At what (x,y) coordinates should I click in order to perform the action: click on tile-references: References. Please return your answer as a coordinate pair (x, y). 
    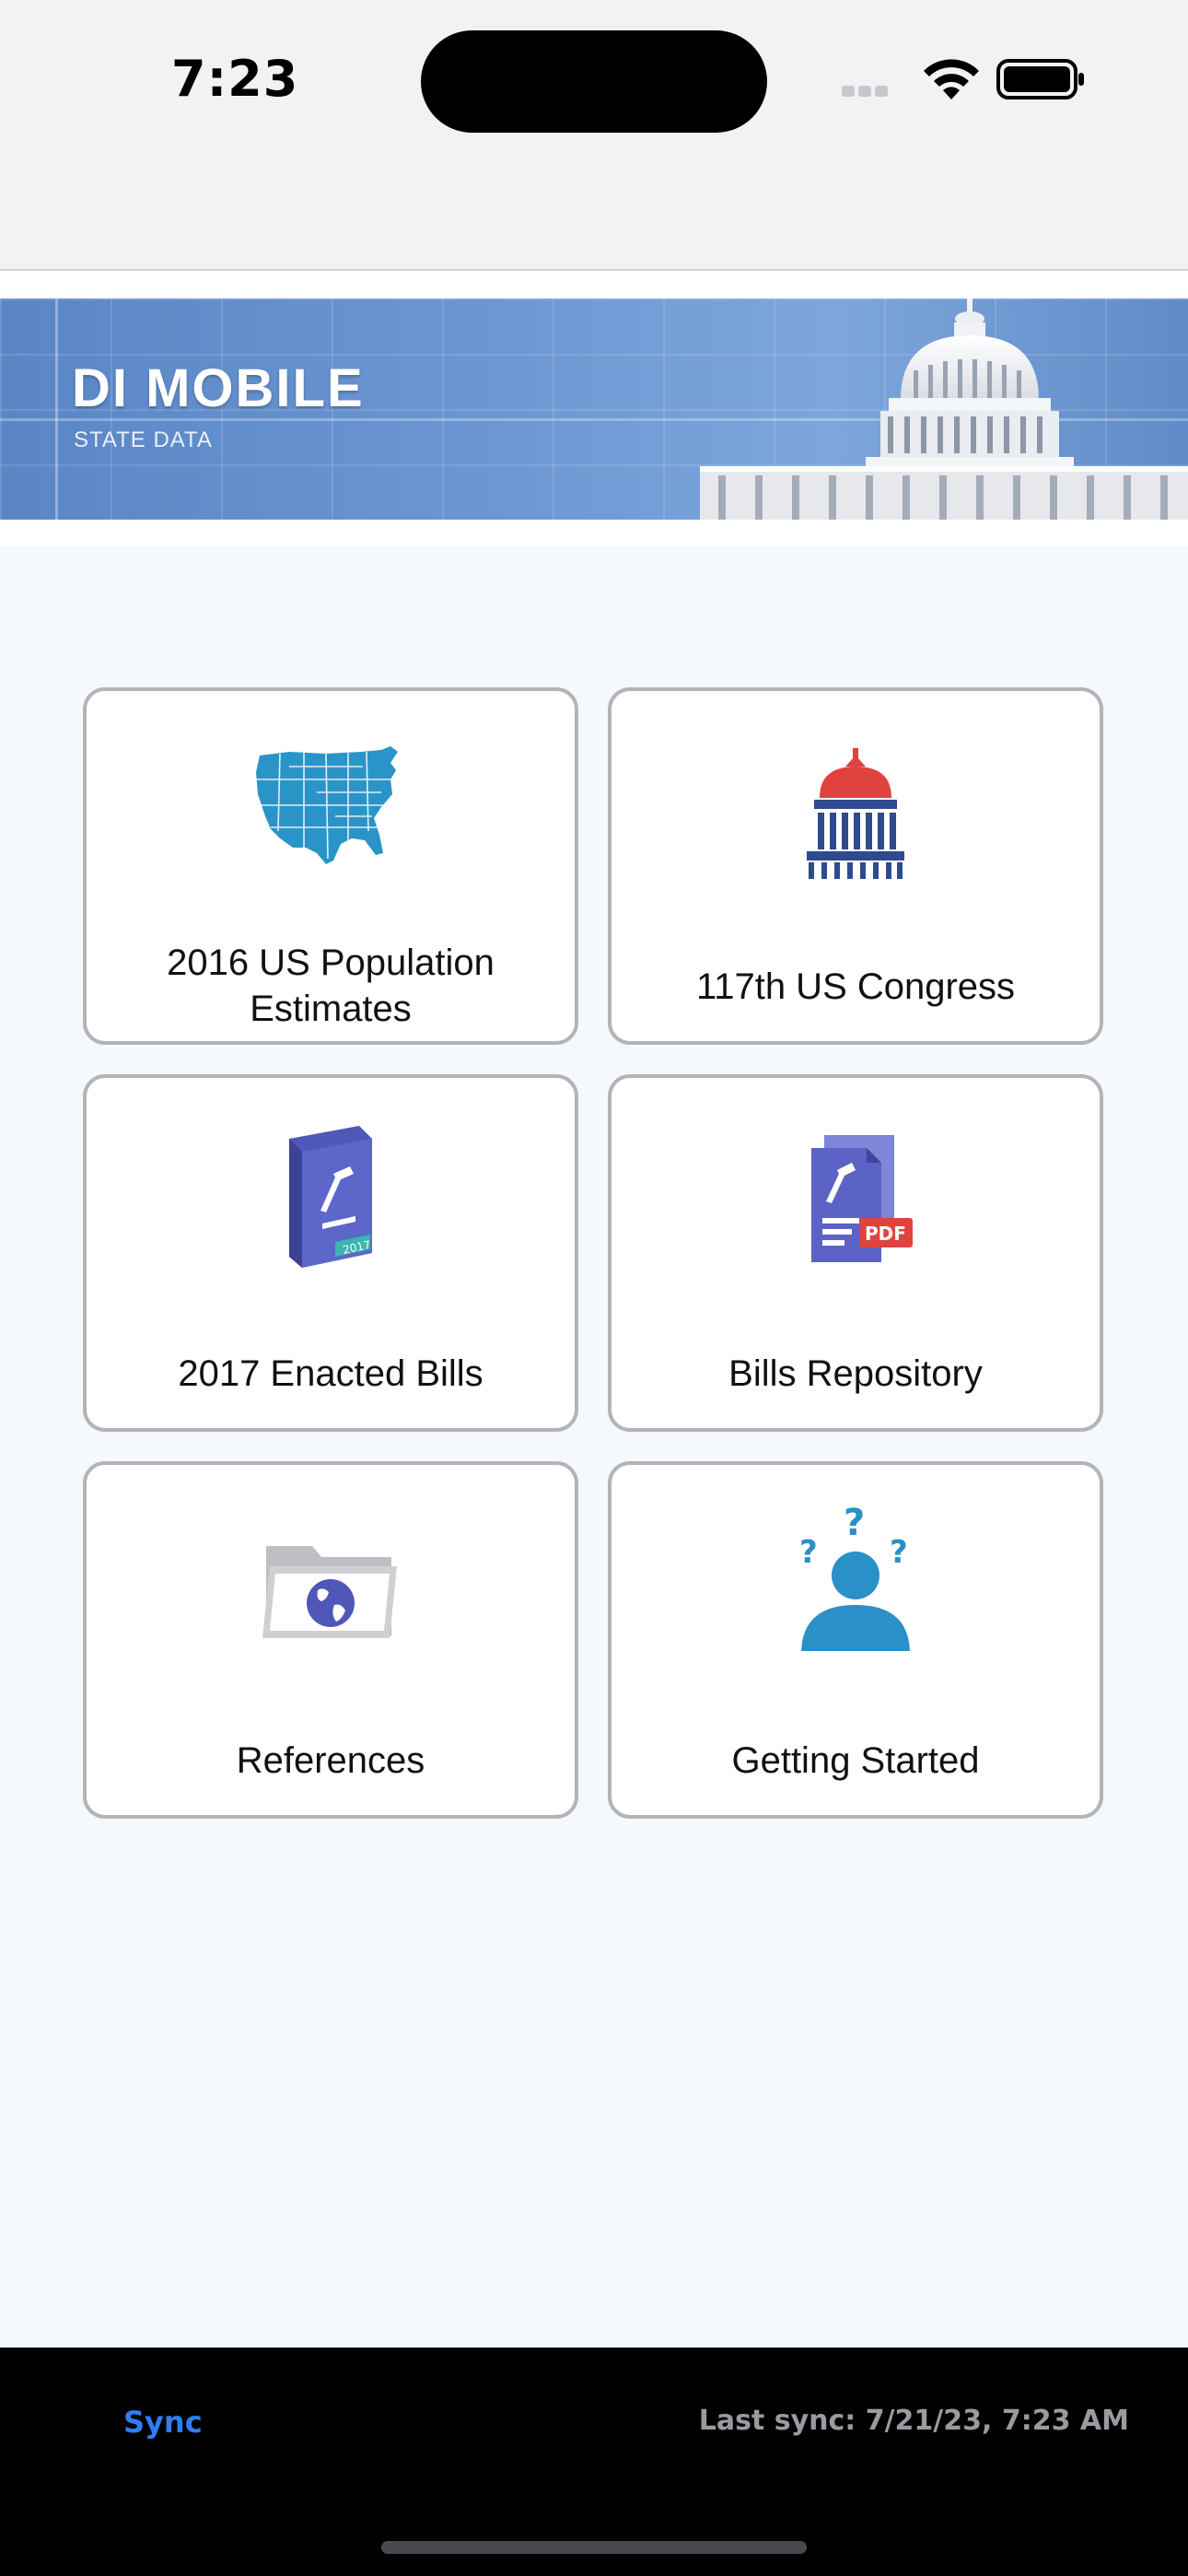
    Looking at the image, I should click on (330, 1640).